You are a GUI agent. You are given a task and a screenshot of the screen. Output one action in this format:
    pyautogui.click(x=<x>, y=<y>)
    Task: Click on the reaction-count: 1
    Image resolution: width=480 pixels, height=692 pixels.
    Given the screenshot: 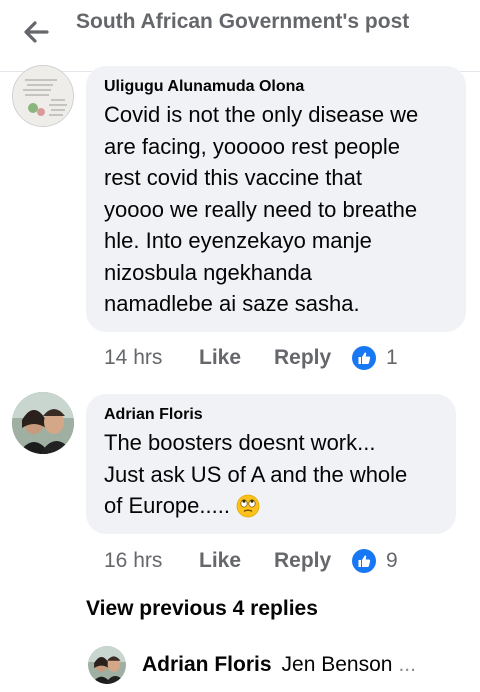 What is the action you would take?
    pyautogui.click(x=392, y=357)
    